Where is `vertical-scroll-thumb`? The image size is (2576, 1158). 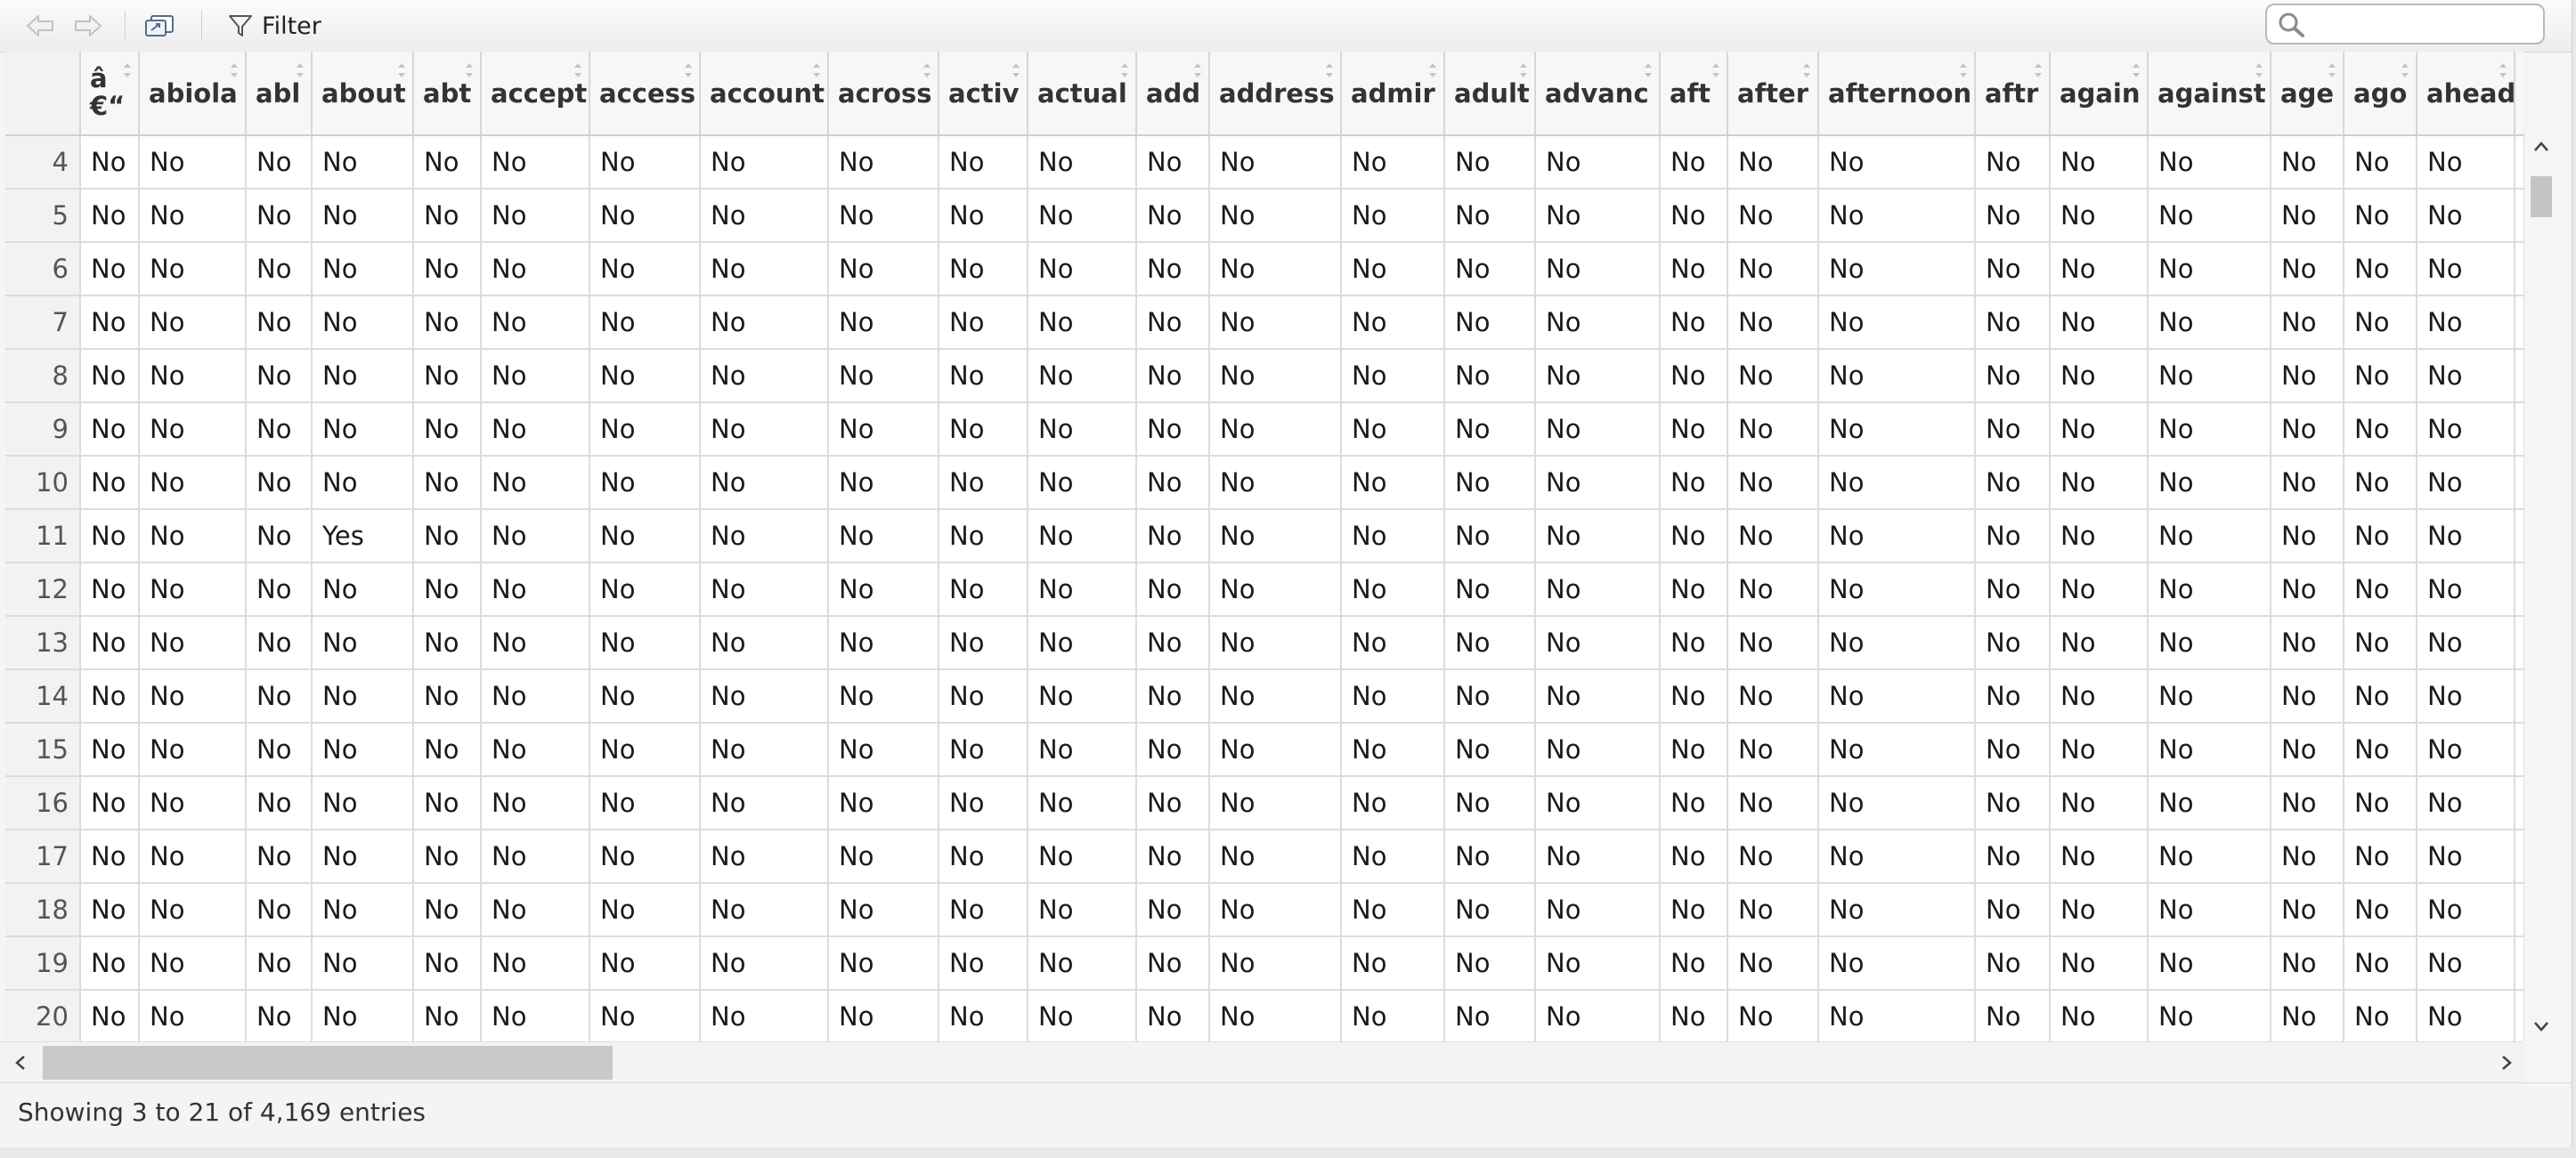
vertical-scroll-thumb is located at coordinates (2541, 196).